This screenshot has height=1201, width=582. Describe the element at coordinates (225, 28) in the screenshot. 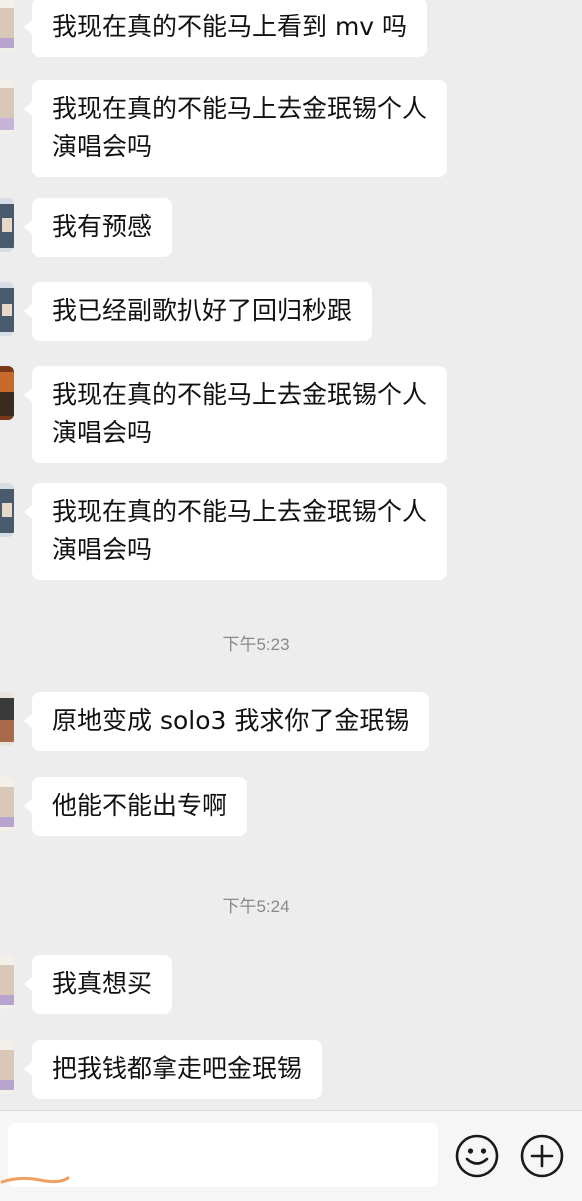

I see `message-bubble: 我现在真的不能马上看到 mv 吗` at that location.